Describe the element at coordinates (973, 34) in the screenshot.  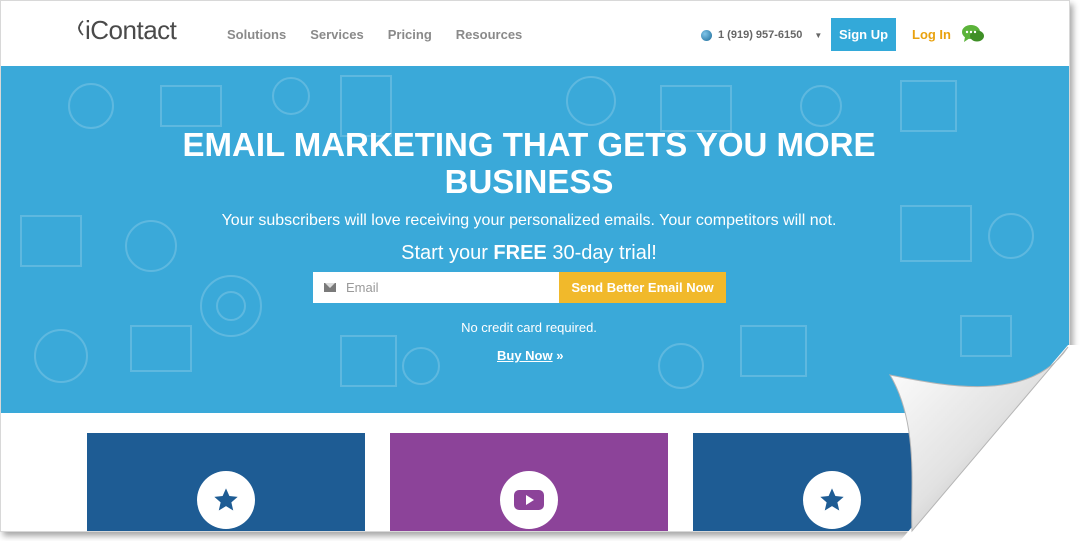
I see `chat-bubbles-icon` at that location.